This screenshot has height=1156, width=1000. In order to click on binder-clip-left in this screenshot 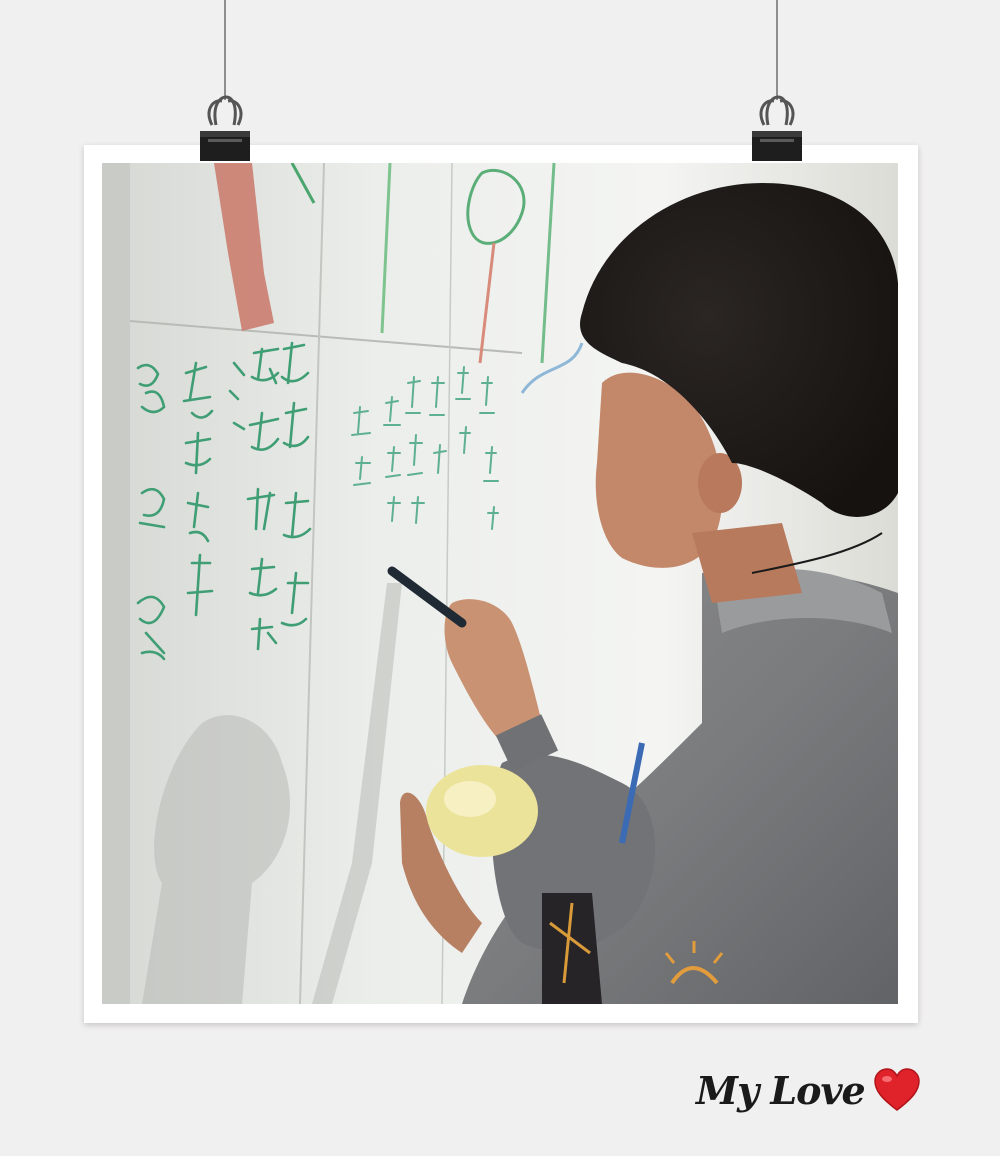, I will do `click(225, 129)`.